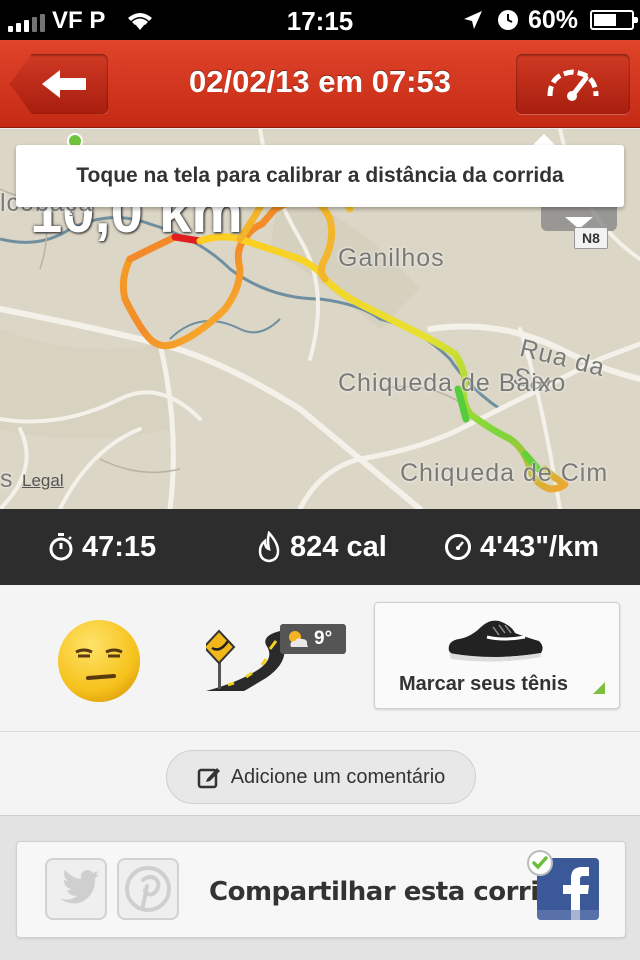  I want to click on stopwatch-icon, so click(61, 547).